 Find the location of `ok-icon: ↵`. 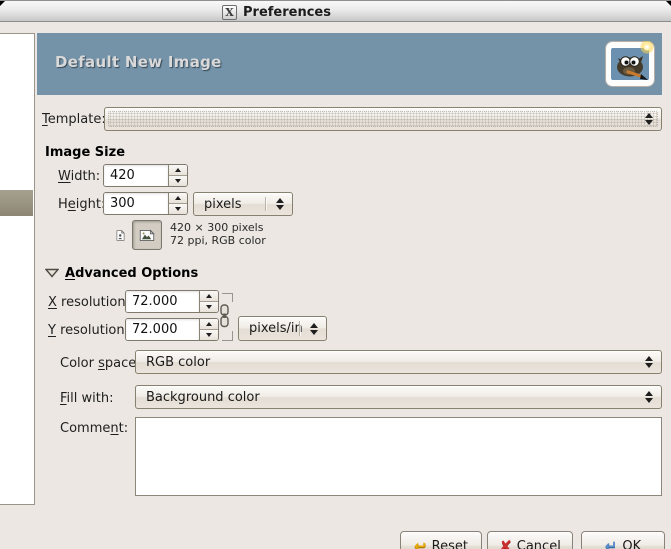

ok-icon: ↵ is located at coordinates (611, 542).